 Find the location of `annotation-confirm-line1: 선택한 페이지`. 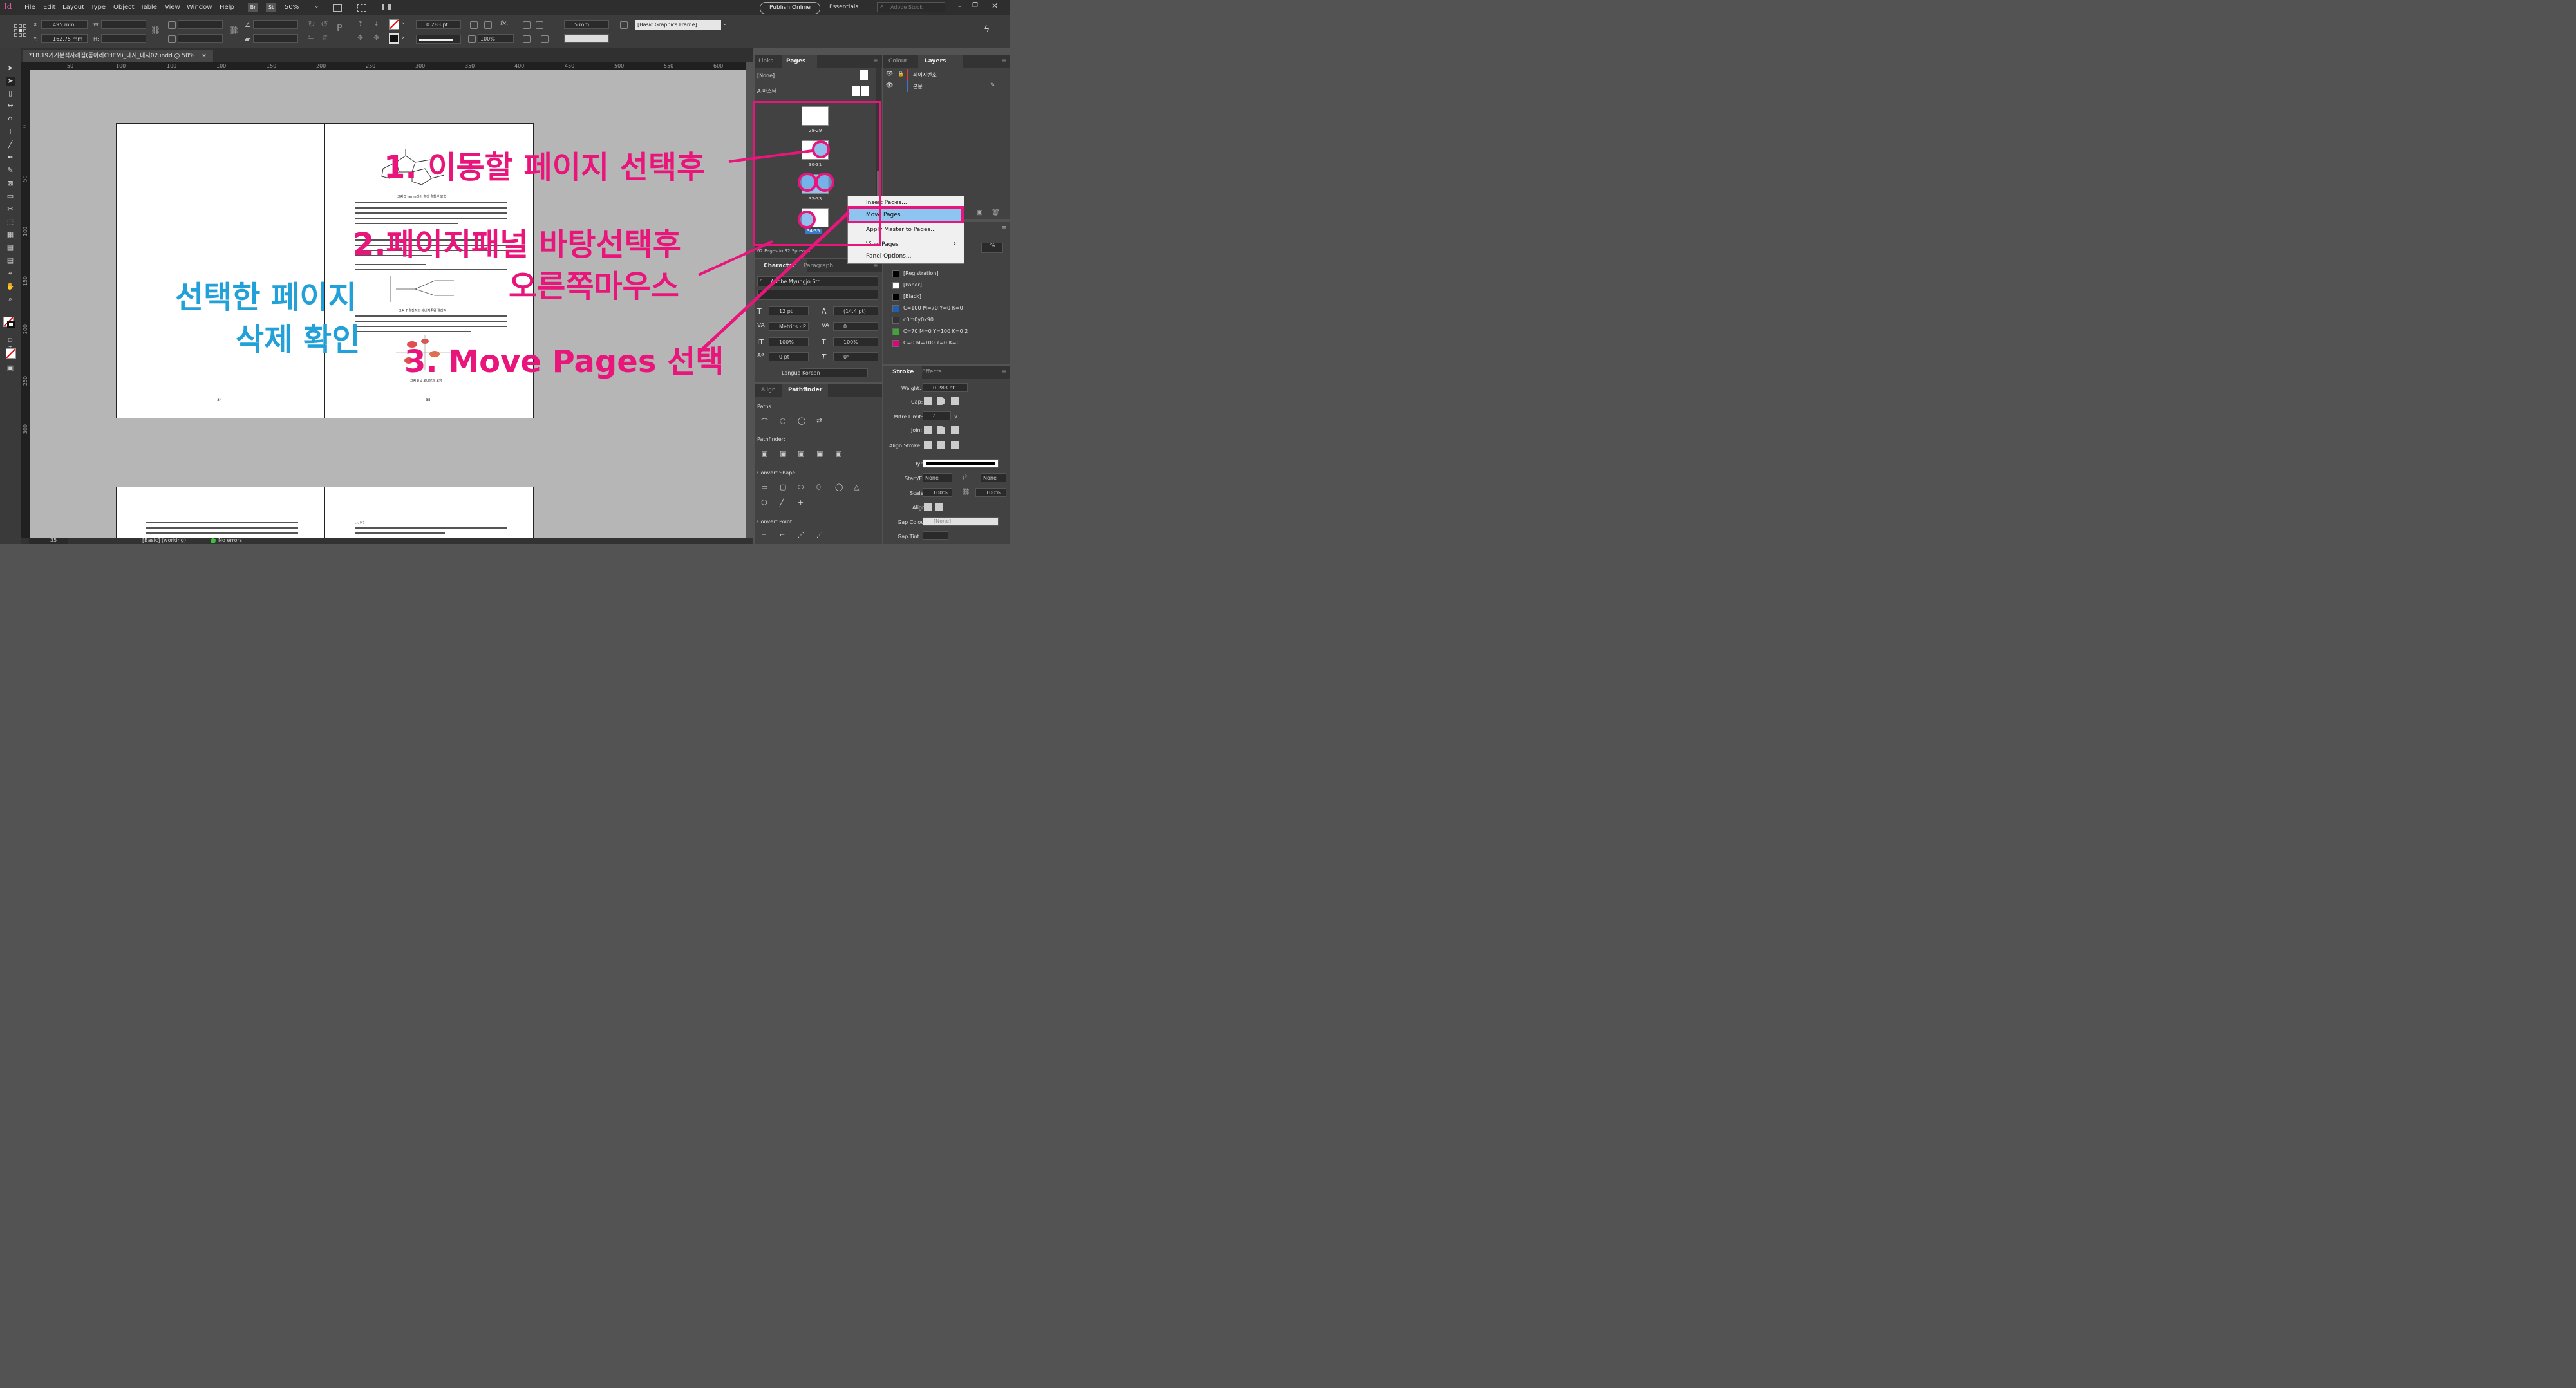

annotation-confirm-line1: 선택한 페이지 is located at coordinates (266, 297).